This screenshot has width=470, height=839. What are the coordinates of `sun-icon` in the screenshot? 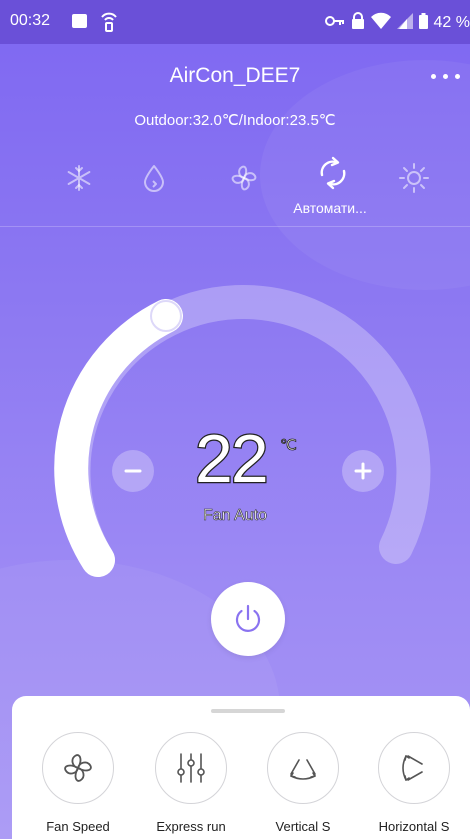 It's located at (414, 178).